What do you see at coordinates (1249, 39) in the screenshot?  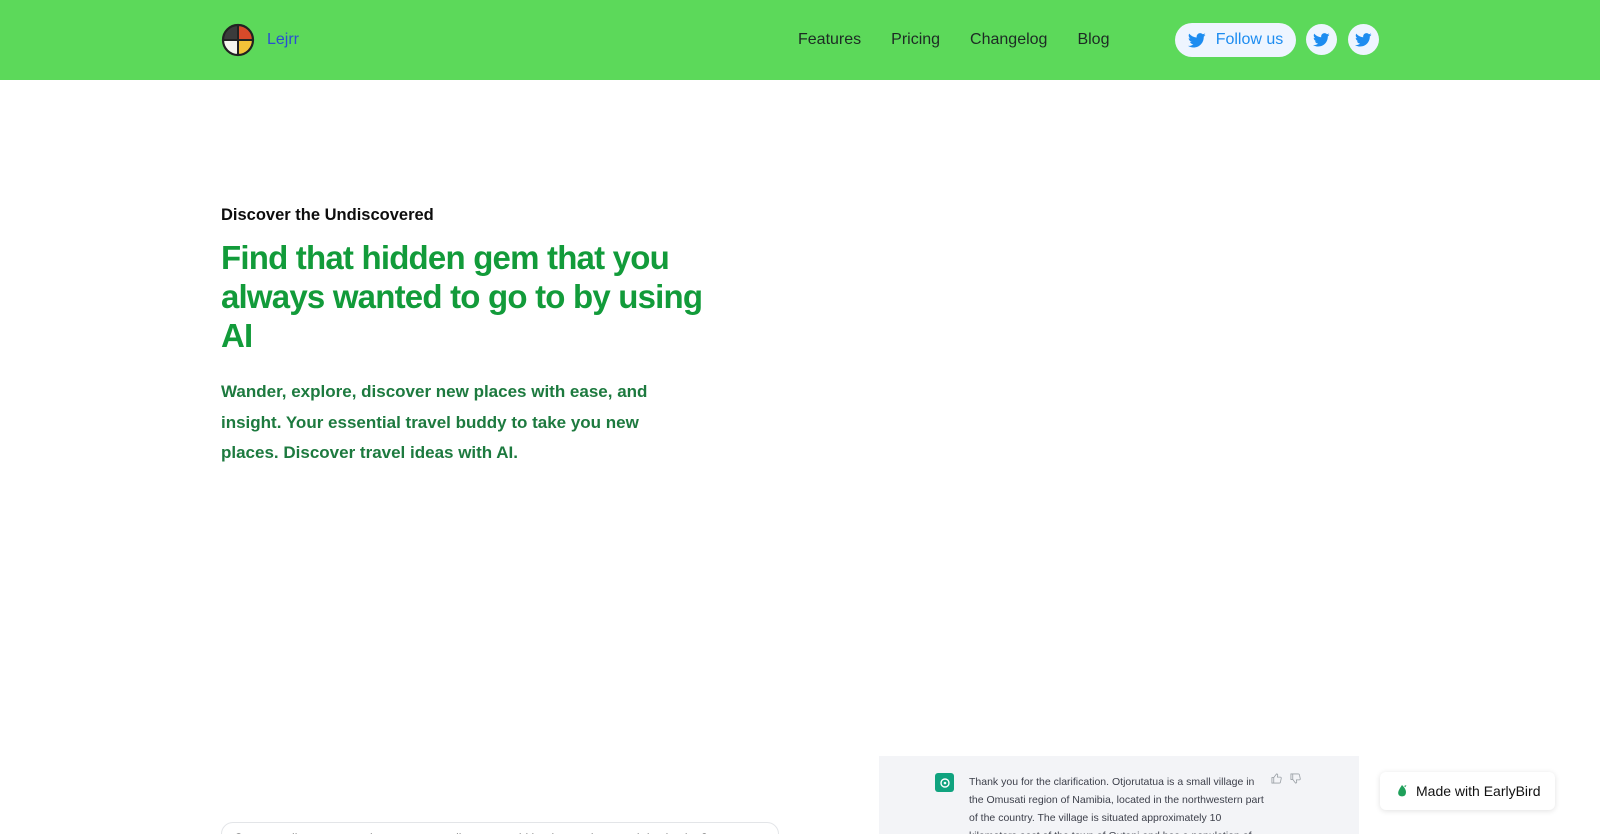 I see `follow-us-label: Follow us` at bounding box center [1249, 39].